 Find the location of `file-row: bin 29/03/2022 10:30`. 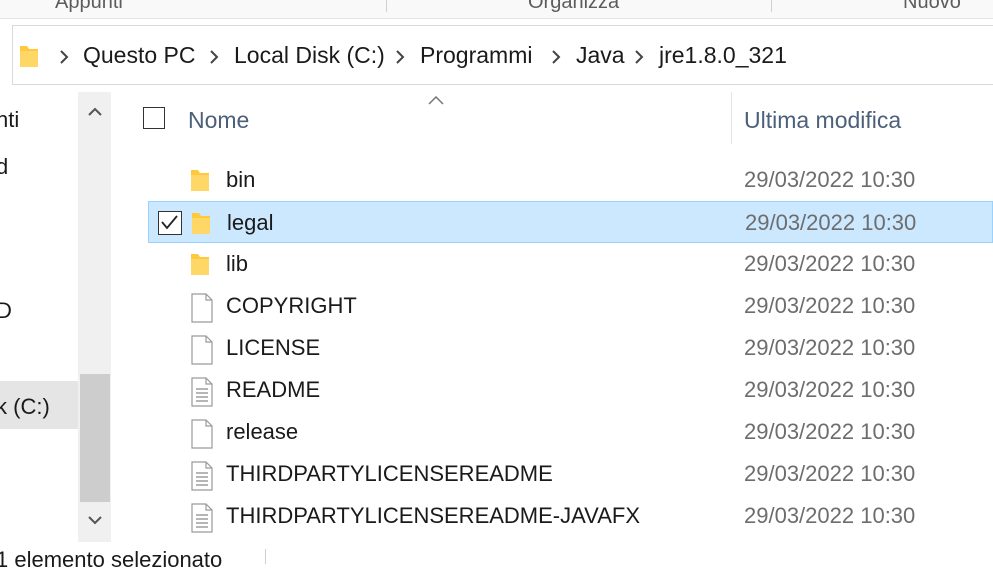

file-row: bin 29/03/2022 10:30 is located at coordinates (570, 180).